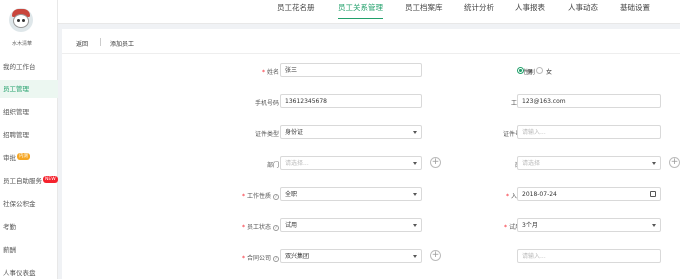  What do you see at coordinates (589, 194) in the screenshot?
I see `hire-date-input: 2018-07-24` at bounding box center [589, 194].